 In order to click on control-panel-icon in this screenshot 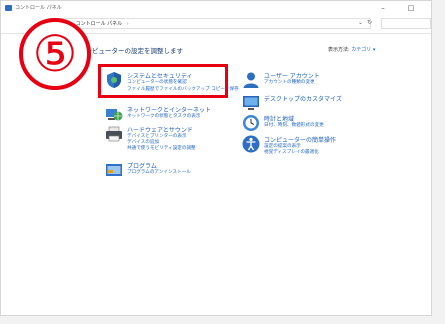, I will do `click(8, 8)`.